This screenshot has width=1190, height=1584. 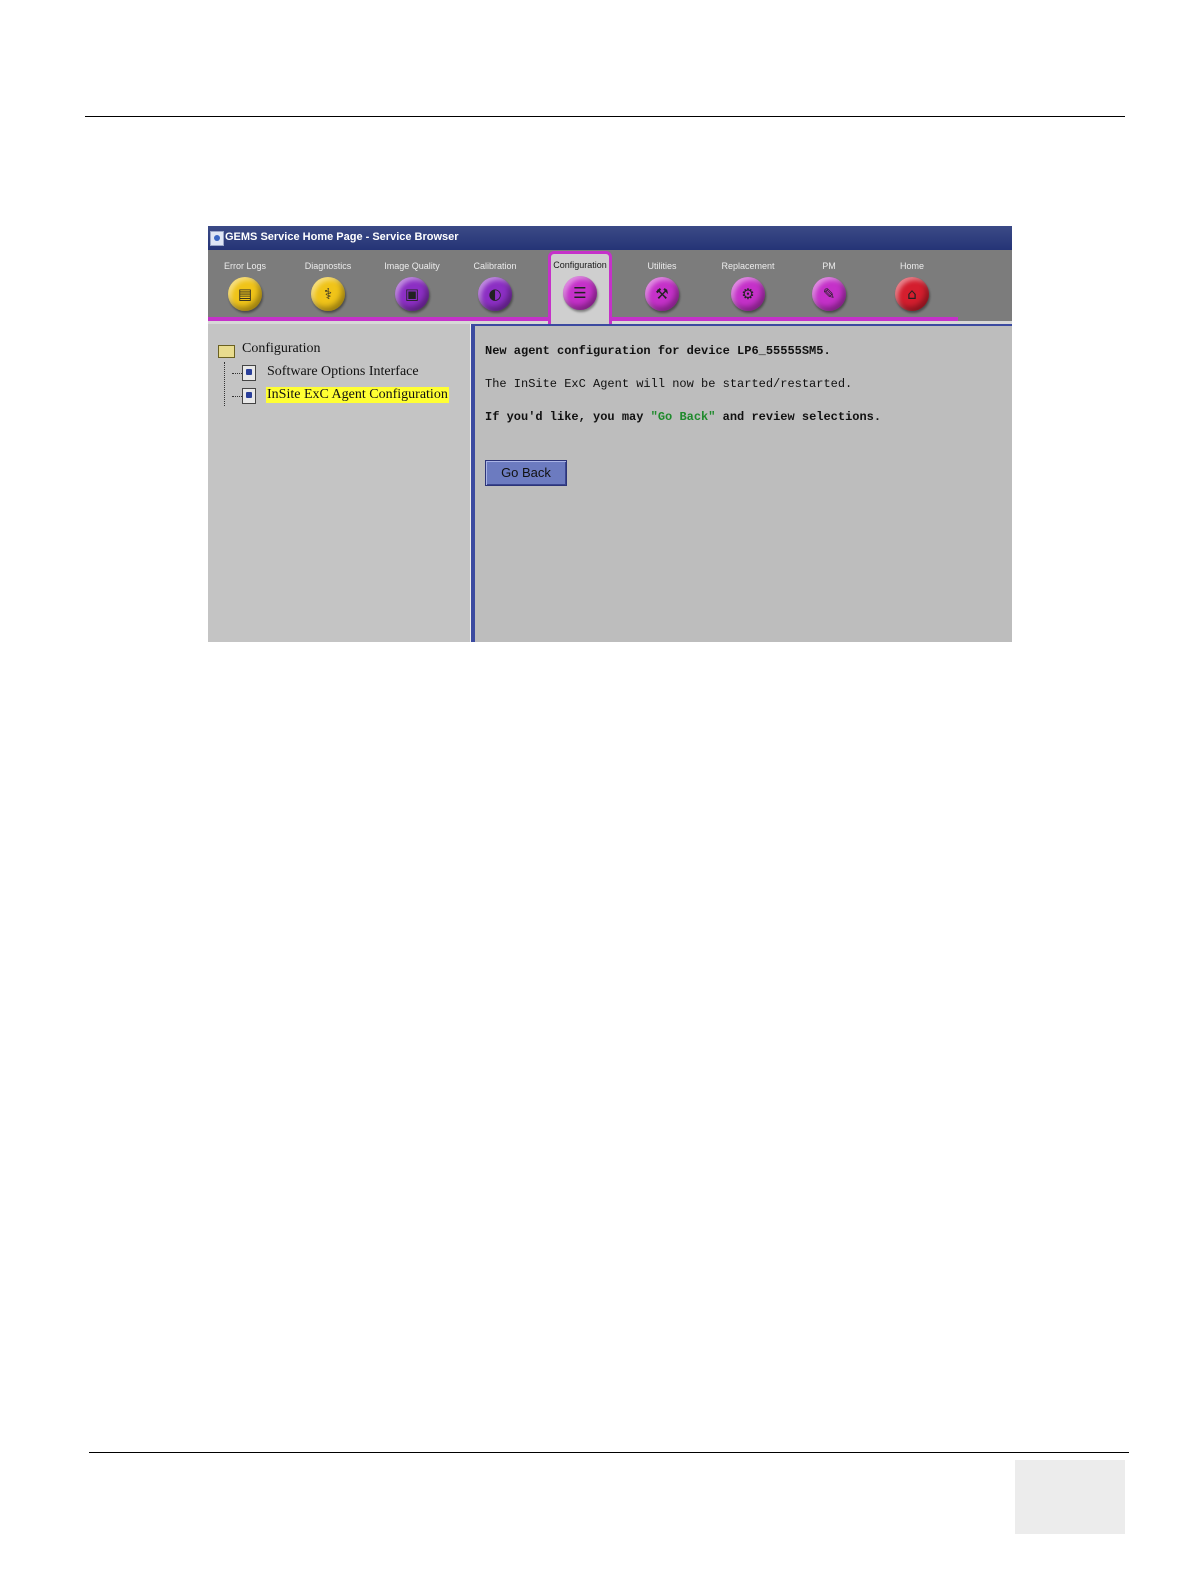 I want to click on utilities-icon: ⚒, so click(x=662, y=294).